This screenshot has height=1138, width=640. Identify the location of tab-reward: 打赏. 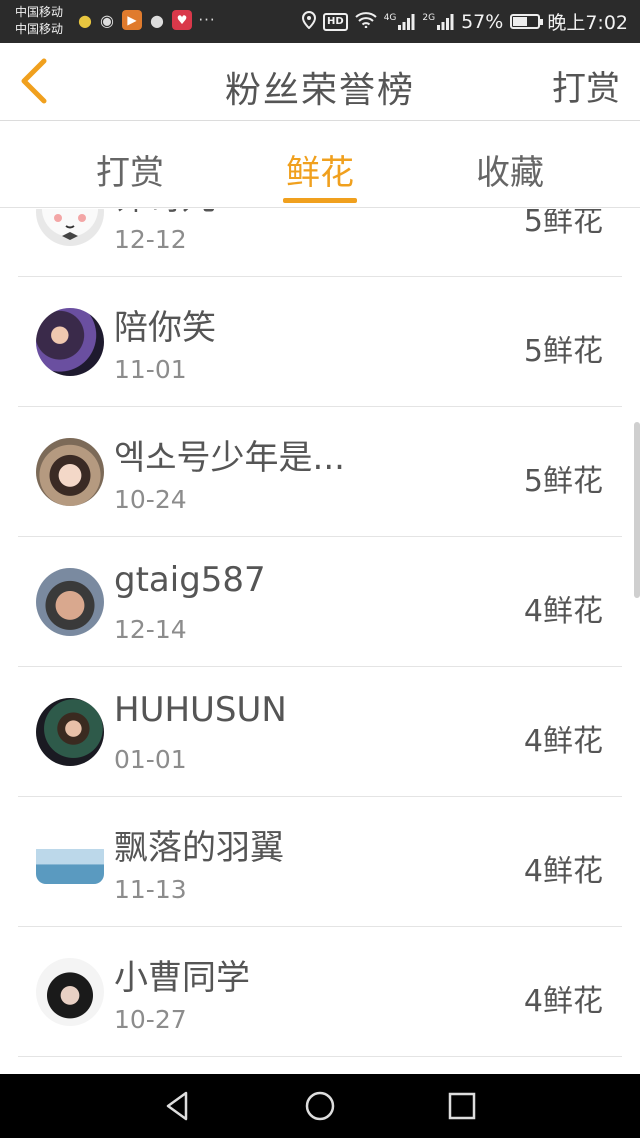
(130, 169).